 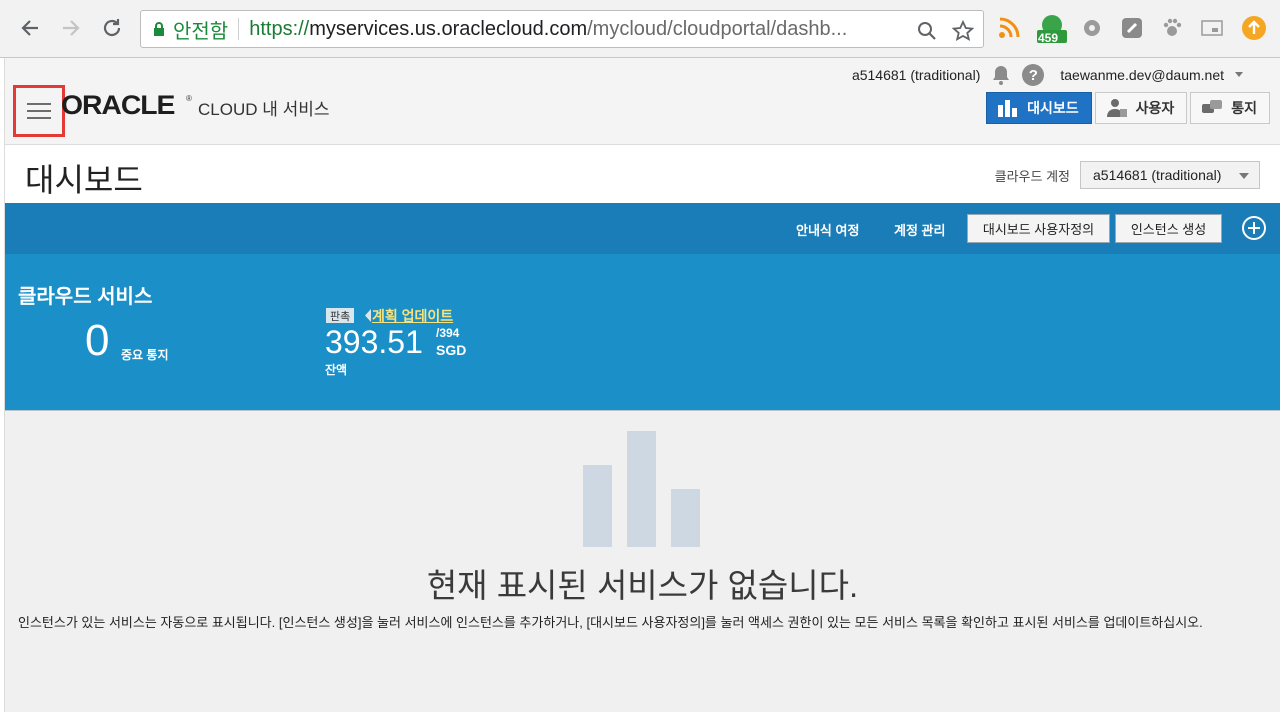 I want to click on update-arrow-icon, so click(x=1254, y=28).